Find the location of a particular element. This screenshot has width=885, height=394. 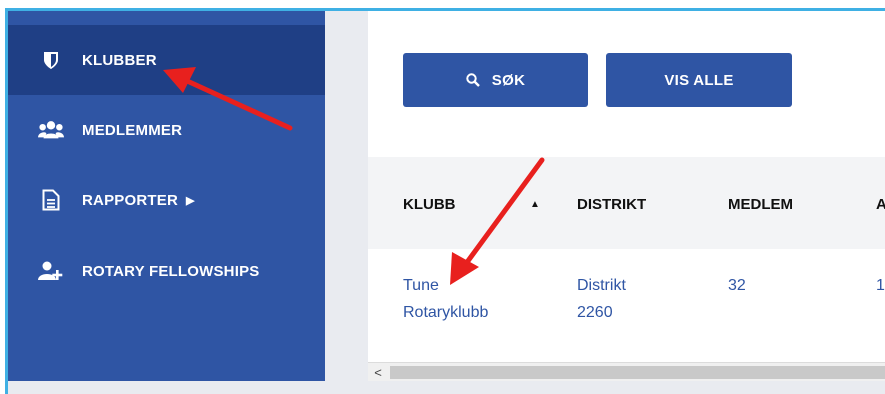

sidebar-item-rotary-fellowships: ROTARY FELLOWSHIPS is located at coordinates (166, 271).